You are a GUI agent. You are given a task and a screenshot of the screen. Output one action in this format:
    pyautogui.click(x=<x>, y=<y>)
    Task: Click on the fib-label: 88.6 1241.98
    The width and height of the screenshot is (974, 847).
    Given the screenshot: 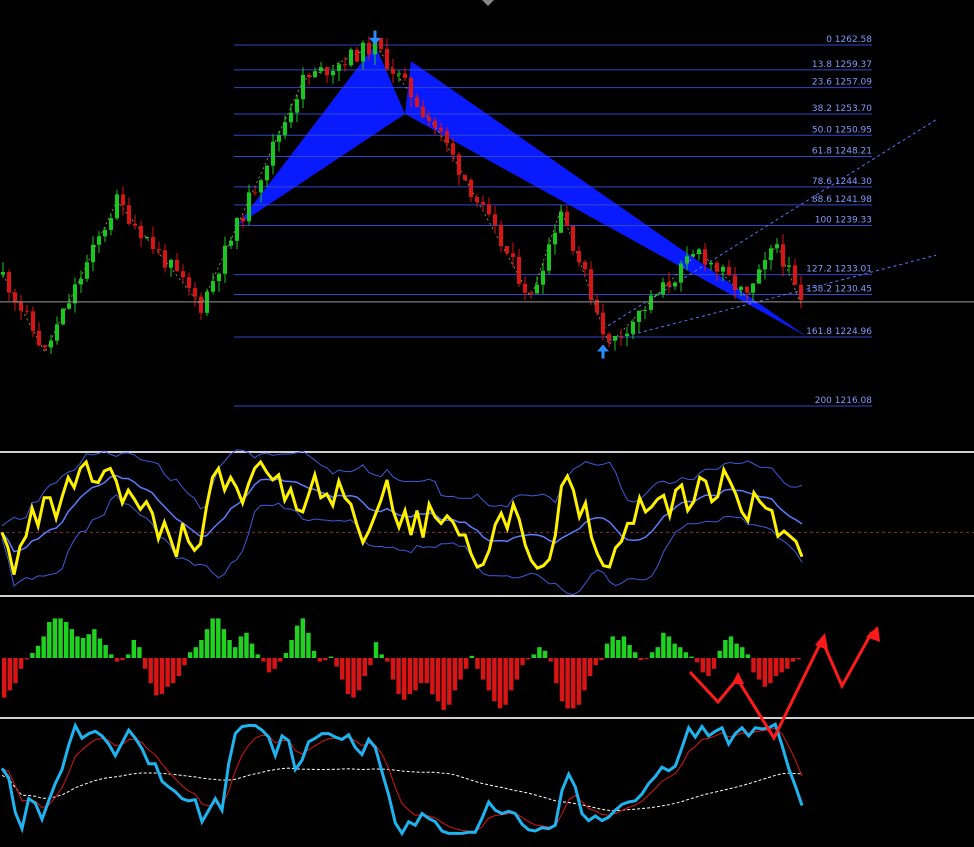 What is the action you would take?
    pyautogui.click(x=842, y=200)
    